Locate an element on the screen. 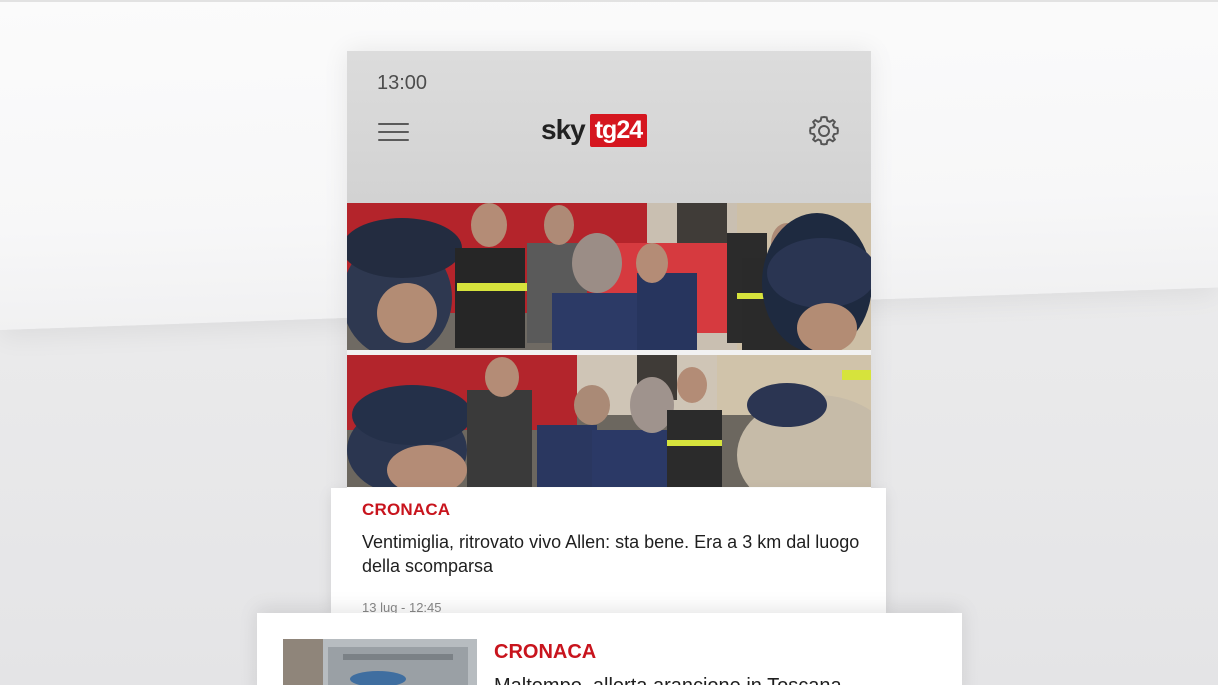 The width and height of the screenshot is (1218, 685). photo-frame-bottom is located at coordinates (609, 421).